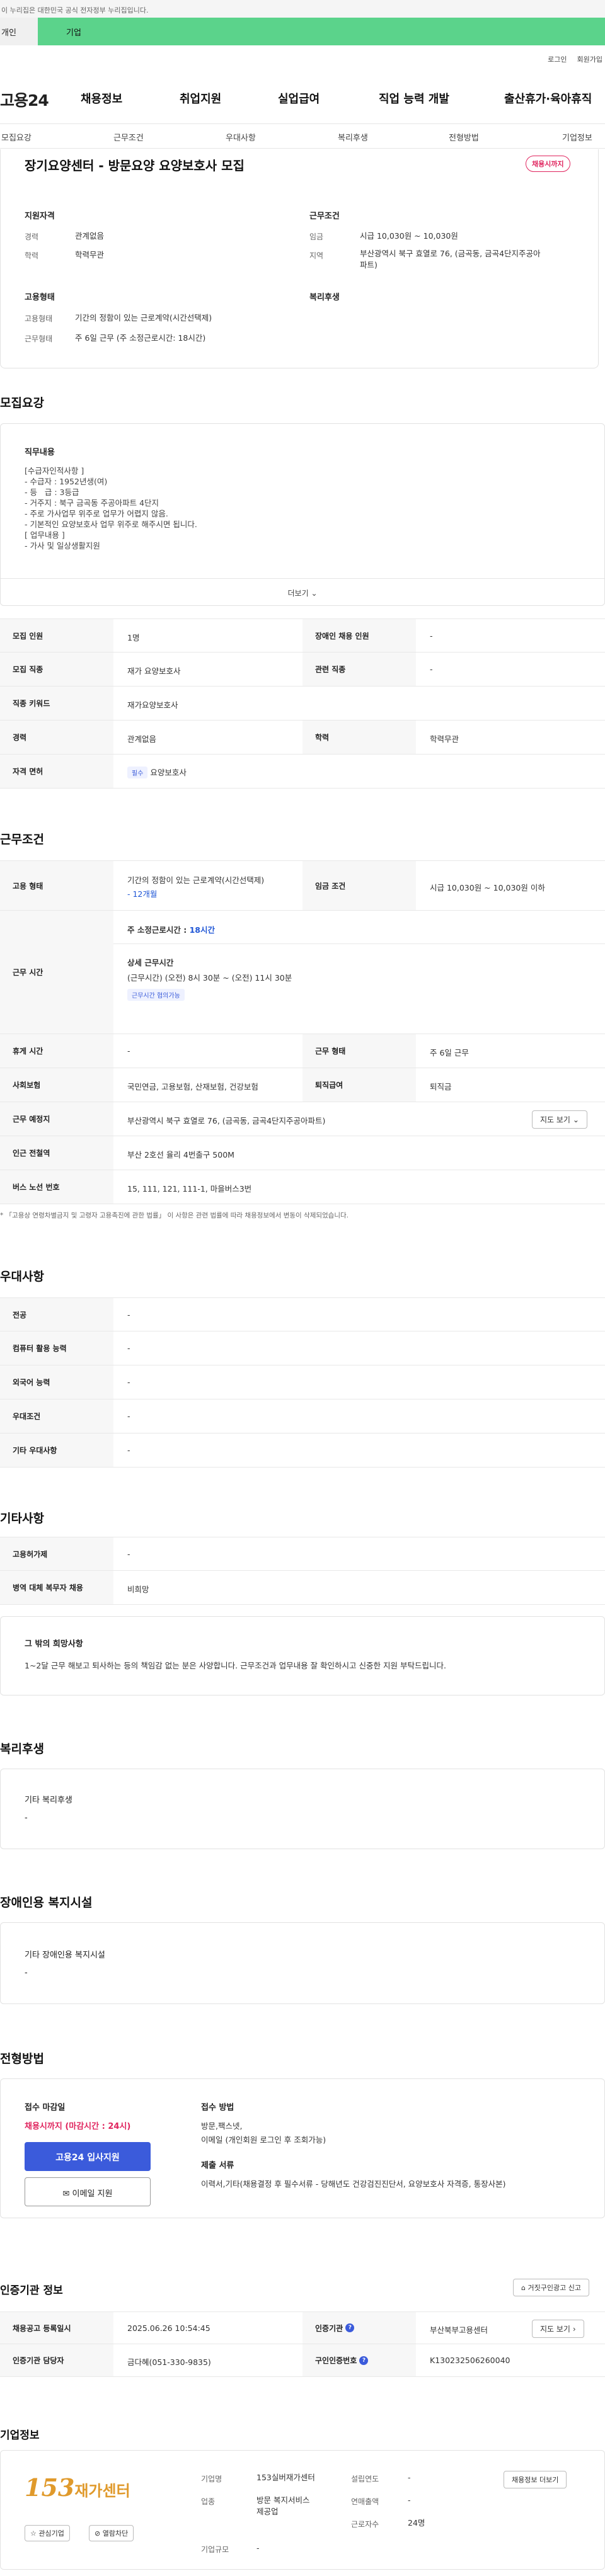 Image resolution: width=605 pixels, height=2576 pixels. I want to click on role-tabs: 개인 기업, so click(302, 31).